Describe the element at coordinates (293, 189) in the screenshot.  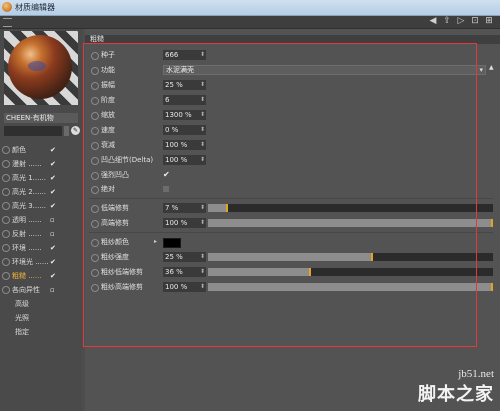
I see `absolute-row: 绝对` at that location.